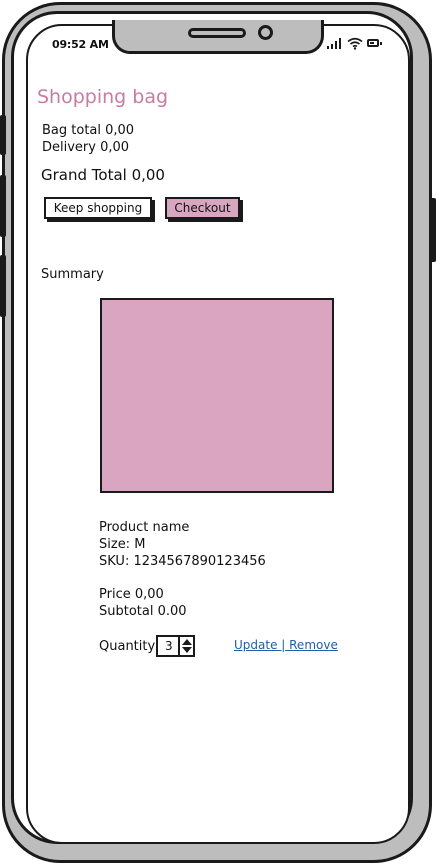 The height and width of the screenshot is (867, 436). I want to click on product-price: Price 0,00, so click(131, 594).